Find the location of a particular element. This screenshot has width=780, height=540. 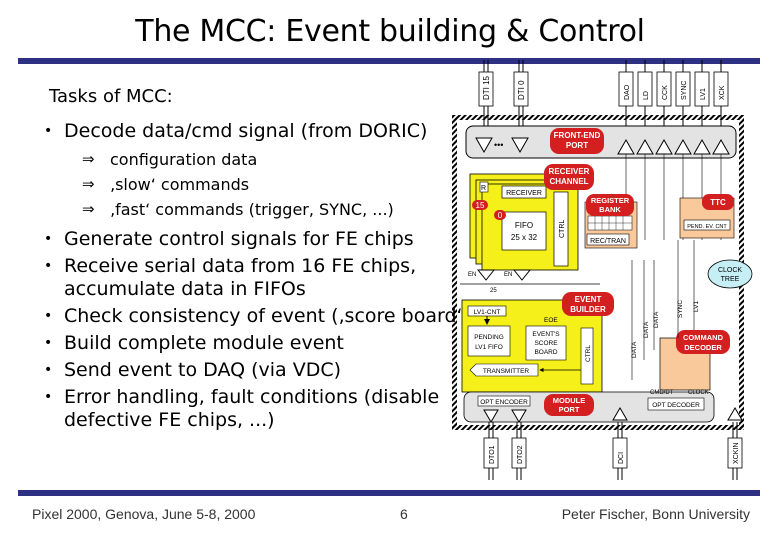

fifo-block is located at coordinates (524, 231).